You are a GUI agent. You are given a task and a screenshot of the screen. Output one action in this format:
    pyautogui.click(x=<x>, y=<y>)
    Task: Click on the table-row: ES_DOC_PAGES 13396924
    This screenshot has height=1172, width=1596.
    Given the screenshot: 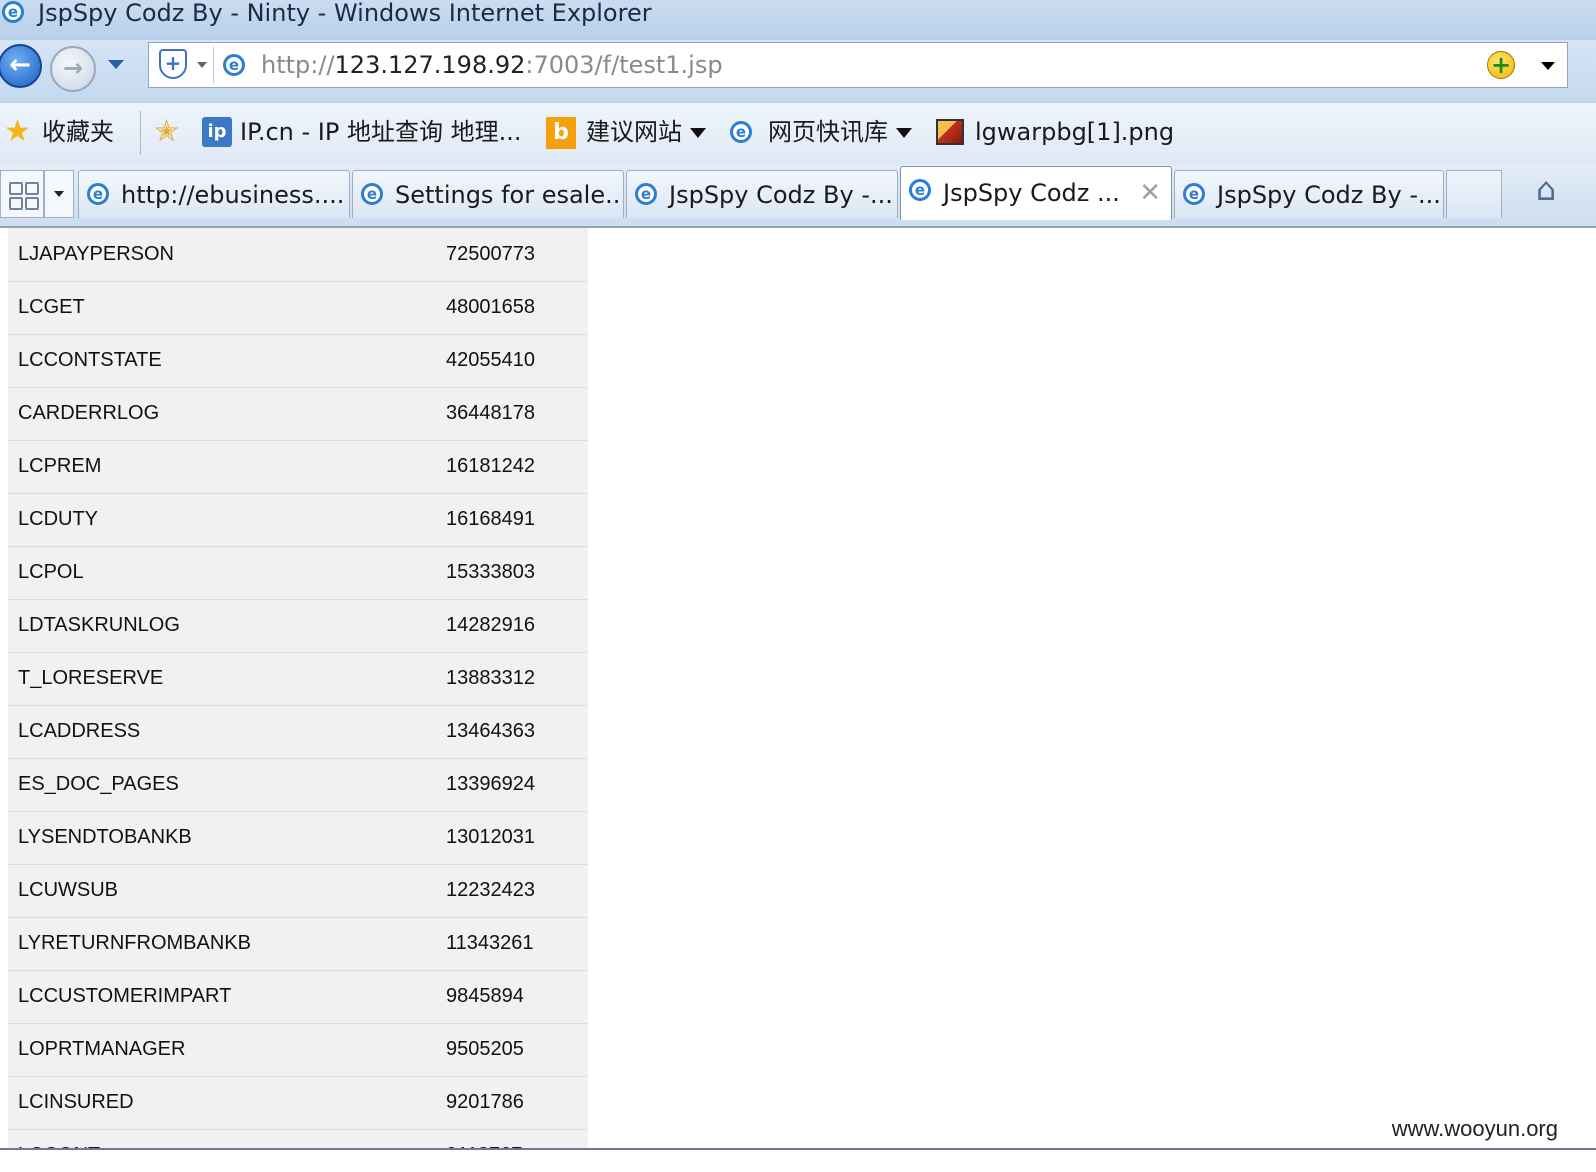 What is the action you would take?
    pyautogui.click(x=298, y=785)
    